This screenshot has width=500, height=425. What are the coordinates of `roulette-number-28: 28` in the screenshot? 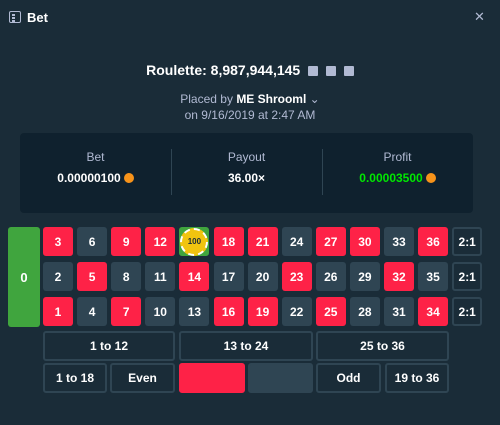 It's located at (364, 311).